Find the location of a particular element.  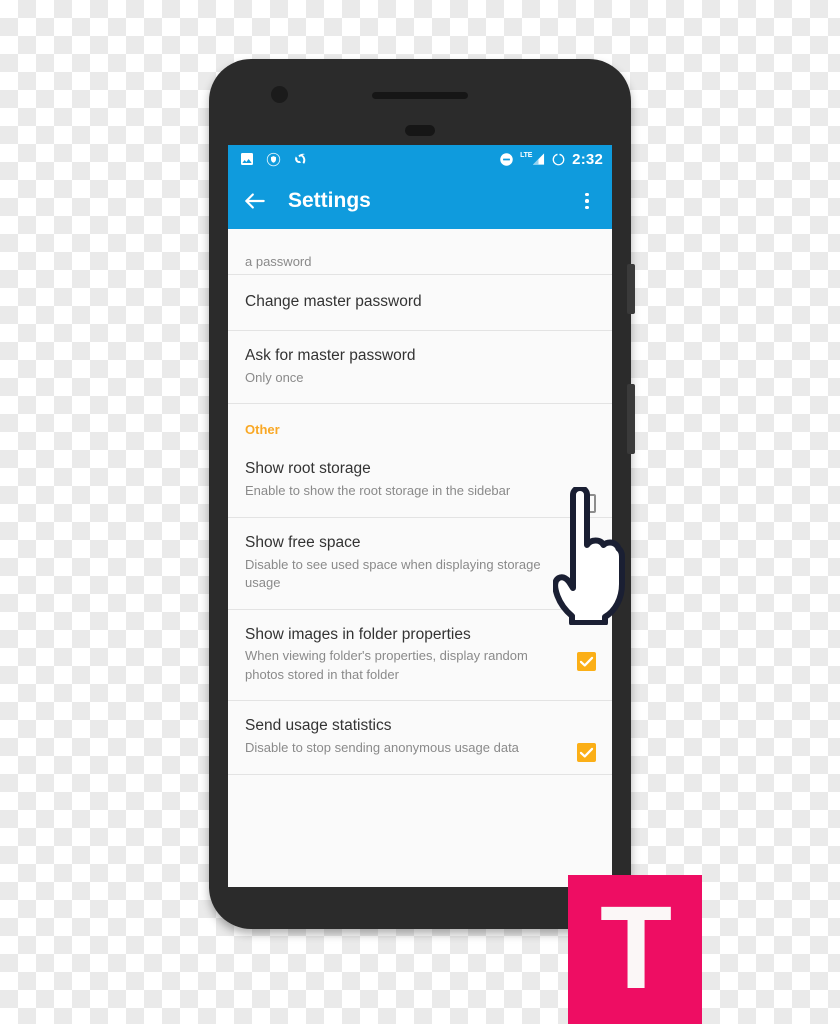

shield-icon is located at coordinates (273, 159).